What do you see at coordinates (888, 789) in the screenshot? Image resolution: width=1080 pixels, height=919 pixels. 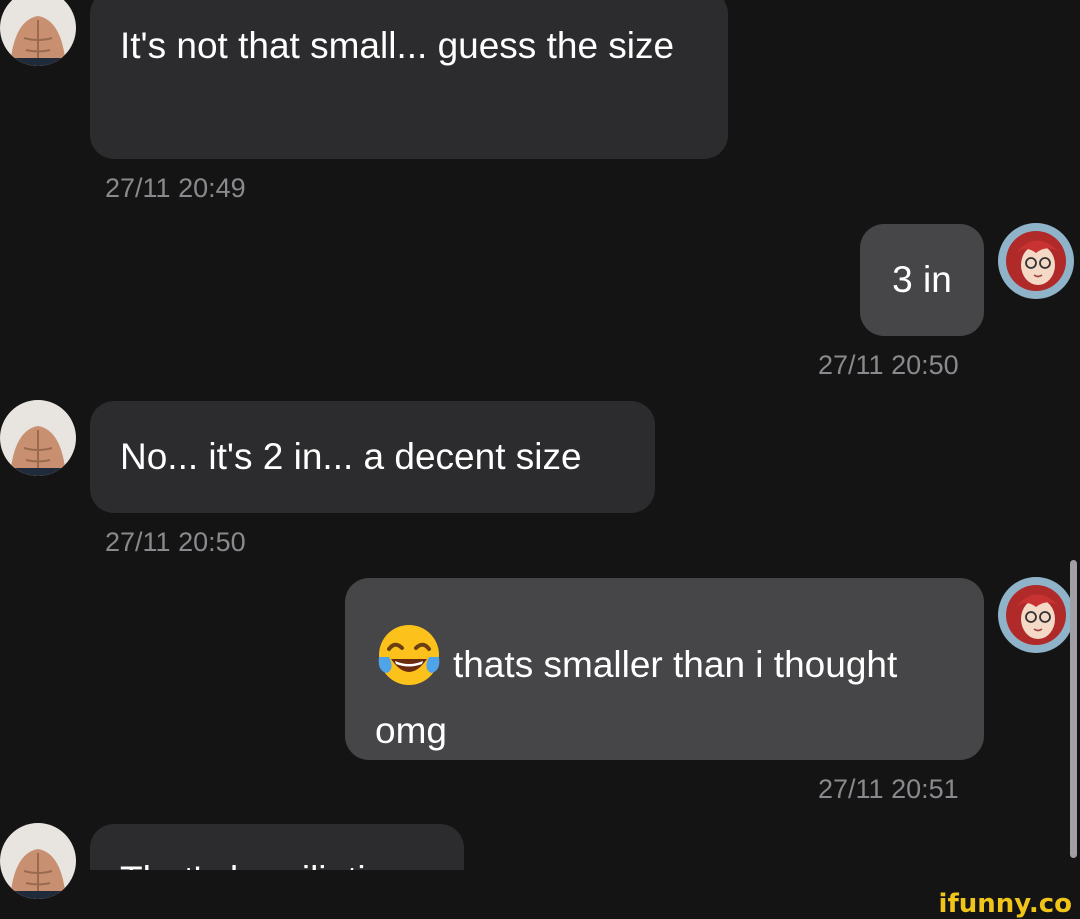 I see `message-timestamp: 27/11 20:51` at bounding box center [888, 789].